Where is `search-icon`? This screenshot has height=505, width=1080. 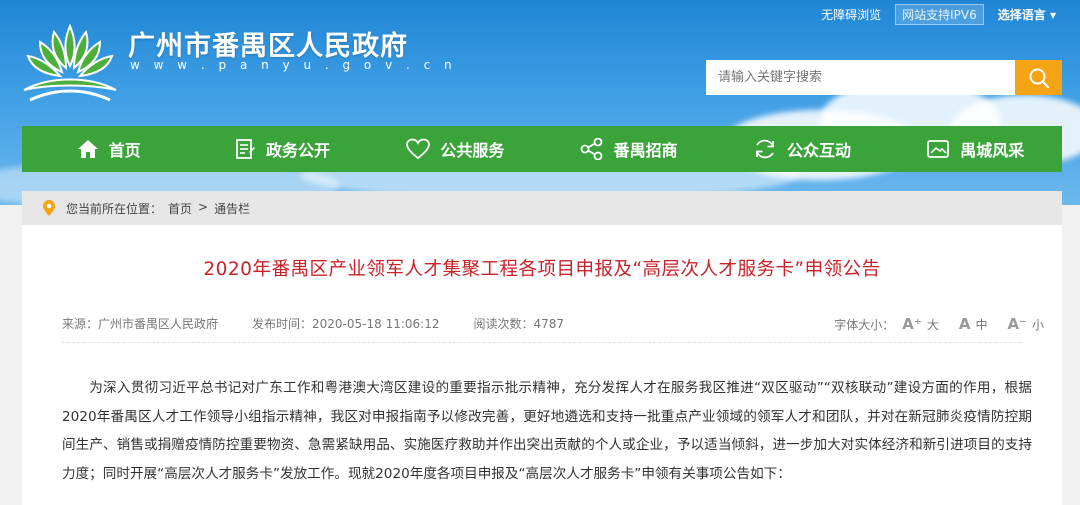 search-icon is located at coordinates (1039, 78).